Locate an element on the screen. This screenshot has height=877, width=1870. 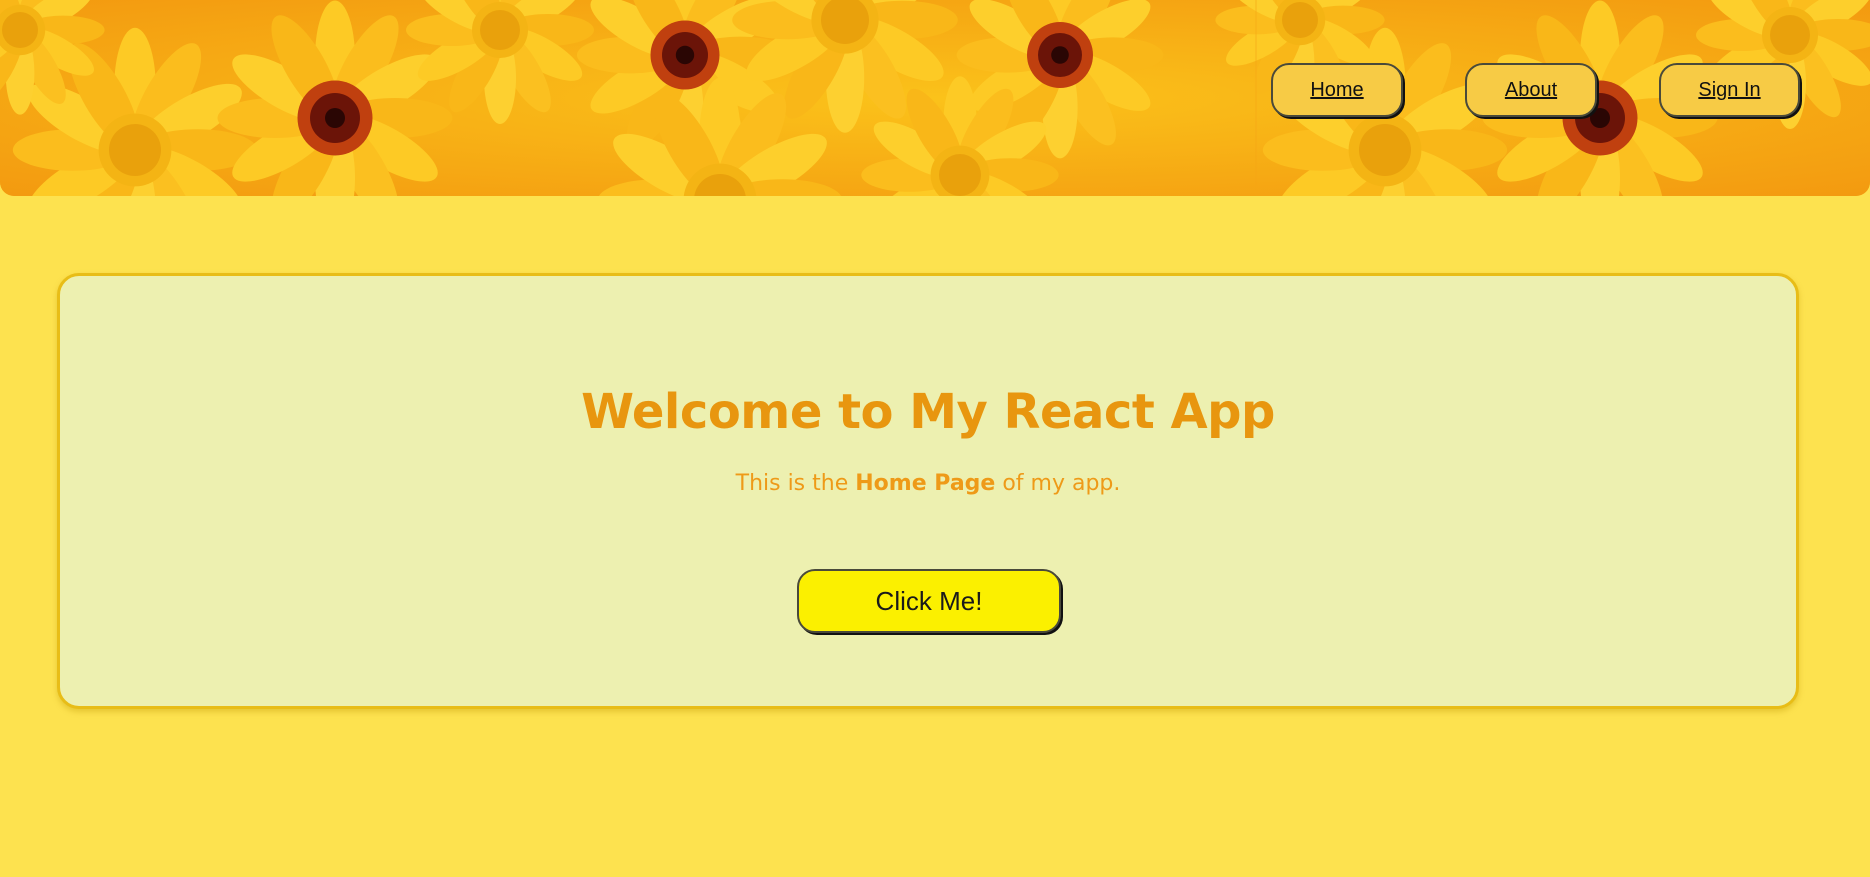
subtitle-prefix: This is the is located at coordinates (792, 483).